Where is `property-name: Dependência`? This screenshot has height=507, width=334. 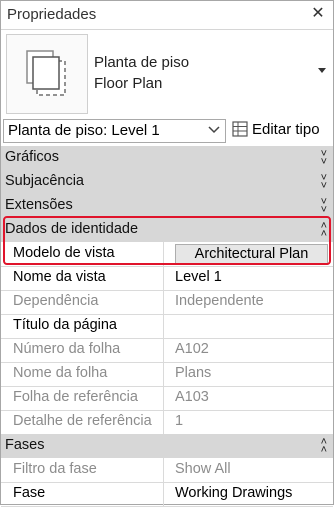
property-name: Dependência is located at coordinates (56, 301).